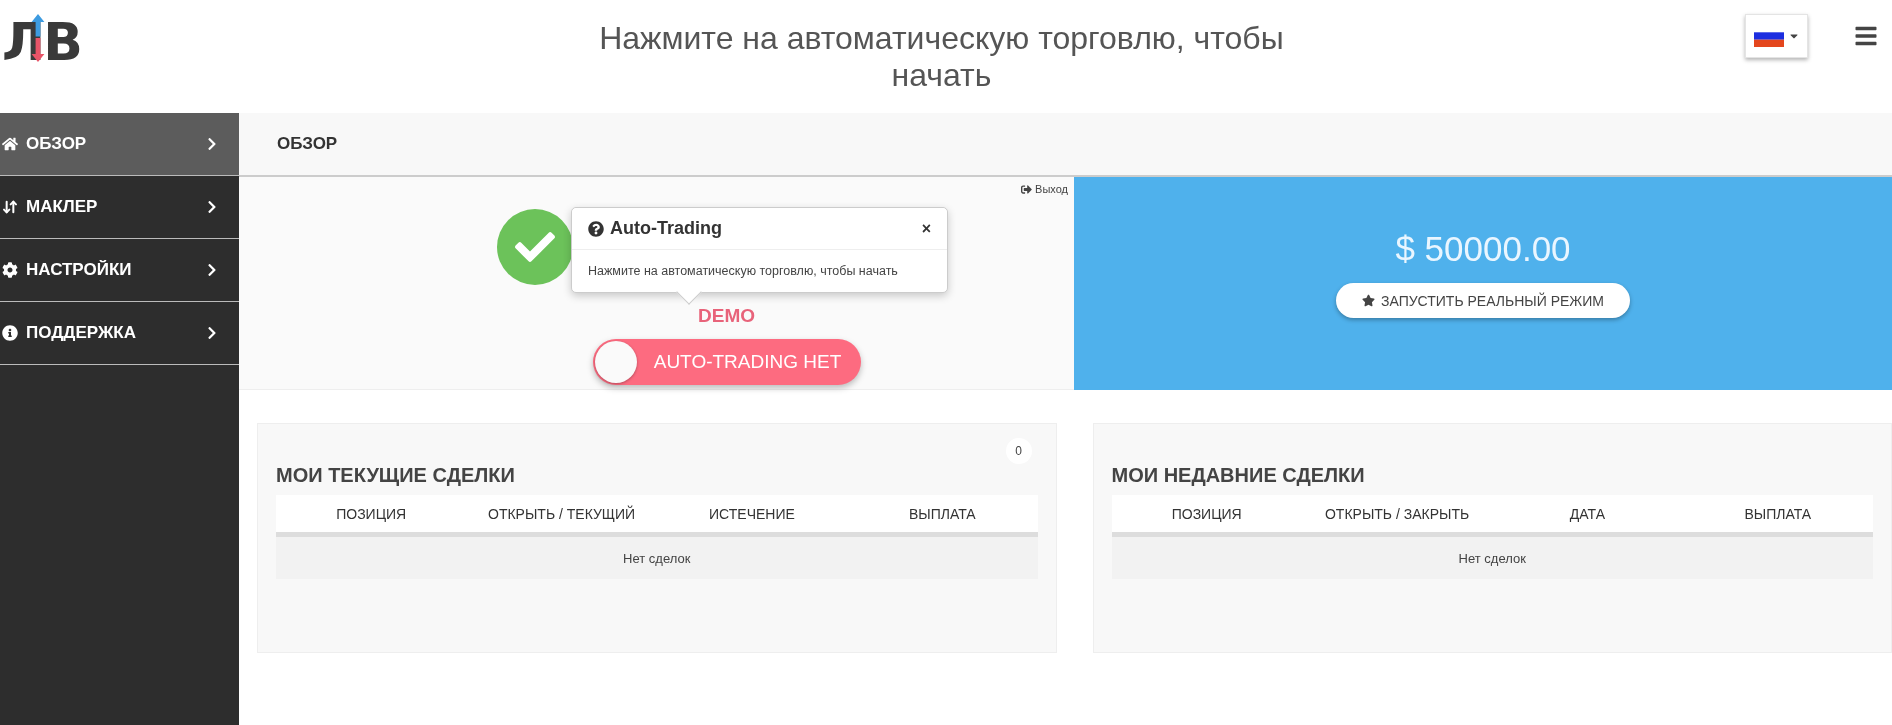  What do you see at coordinates (941, 57) in the screenshot?
I see `page-heading: Нажмите на автоматическую торговлю, чтобы начать` at bounding box center [941, 57].